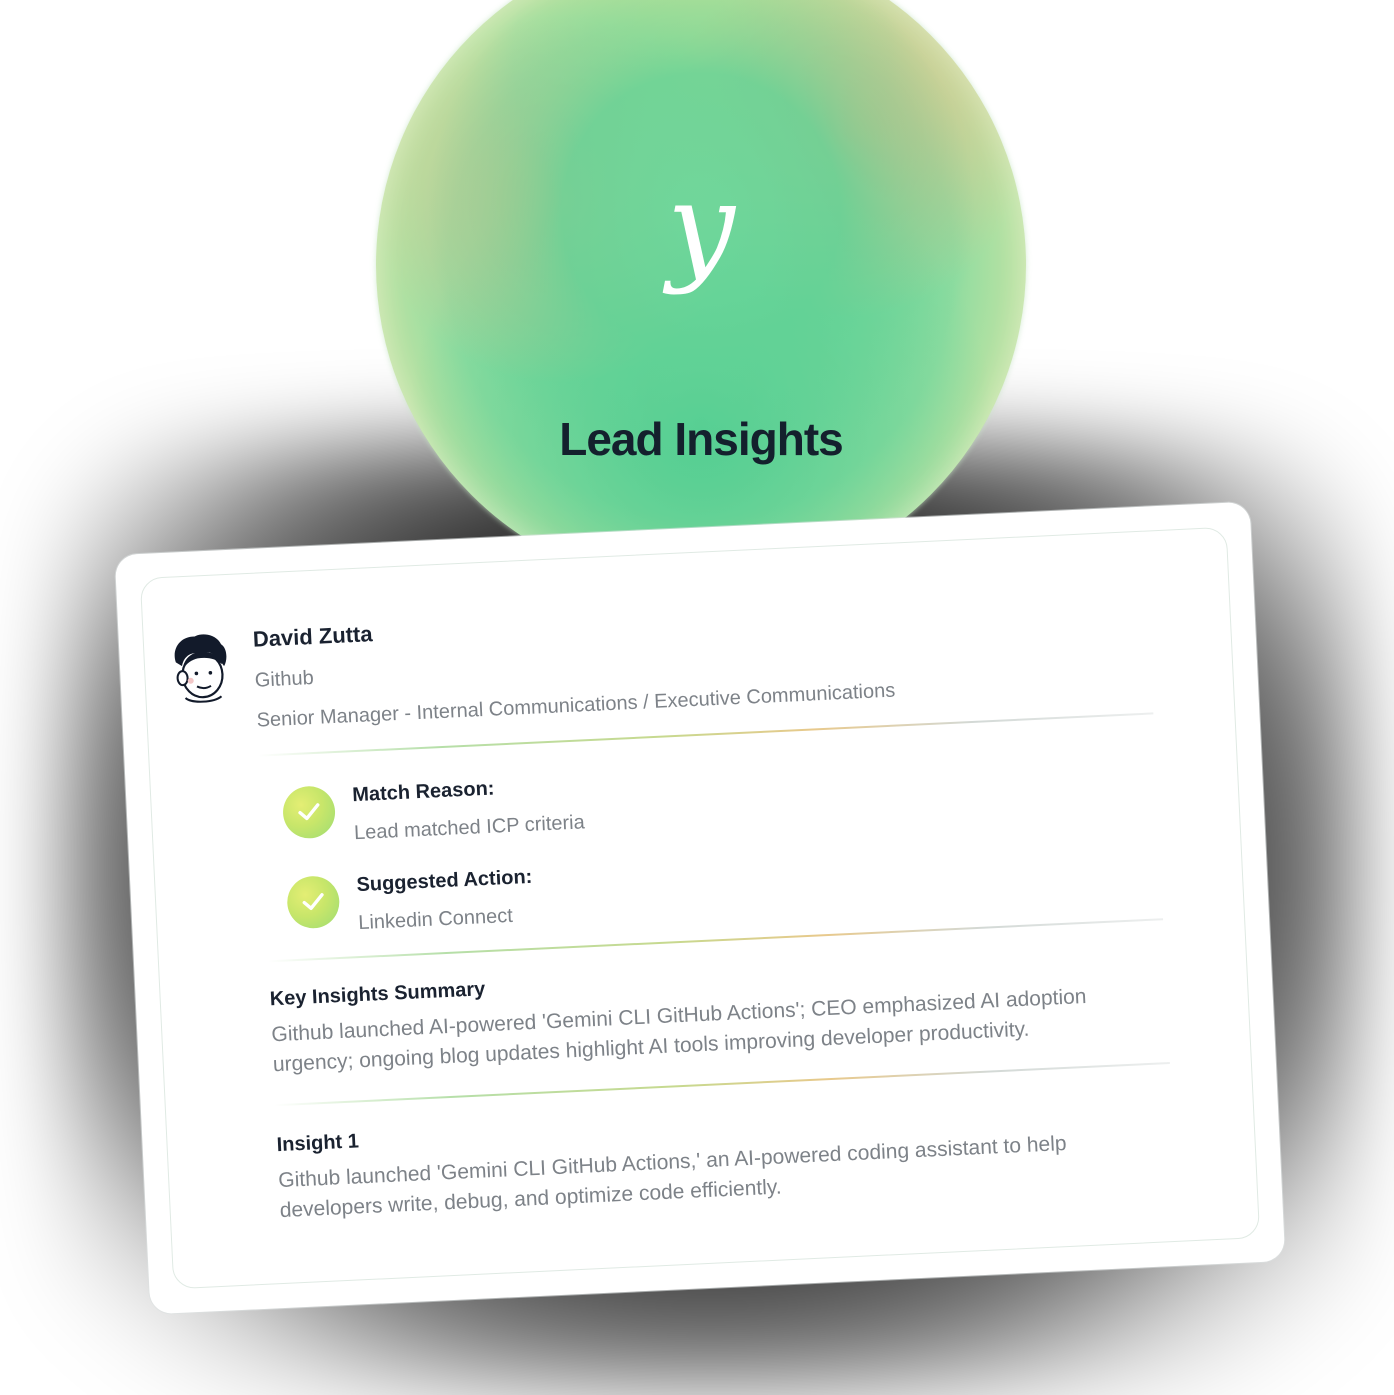 This screenshot has width=1394, height=1395. What do you see at coordinates (701, 439) in the screenshot?
I see `page-title: Lead Insights` at bounding box center [701, 439].